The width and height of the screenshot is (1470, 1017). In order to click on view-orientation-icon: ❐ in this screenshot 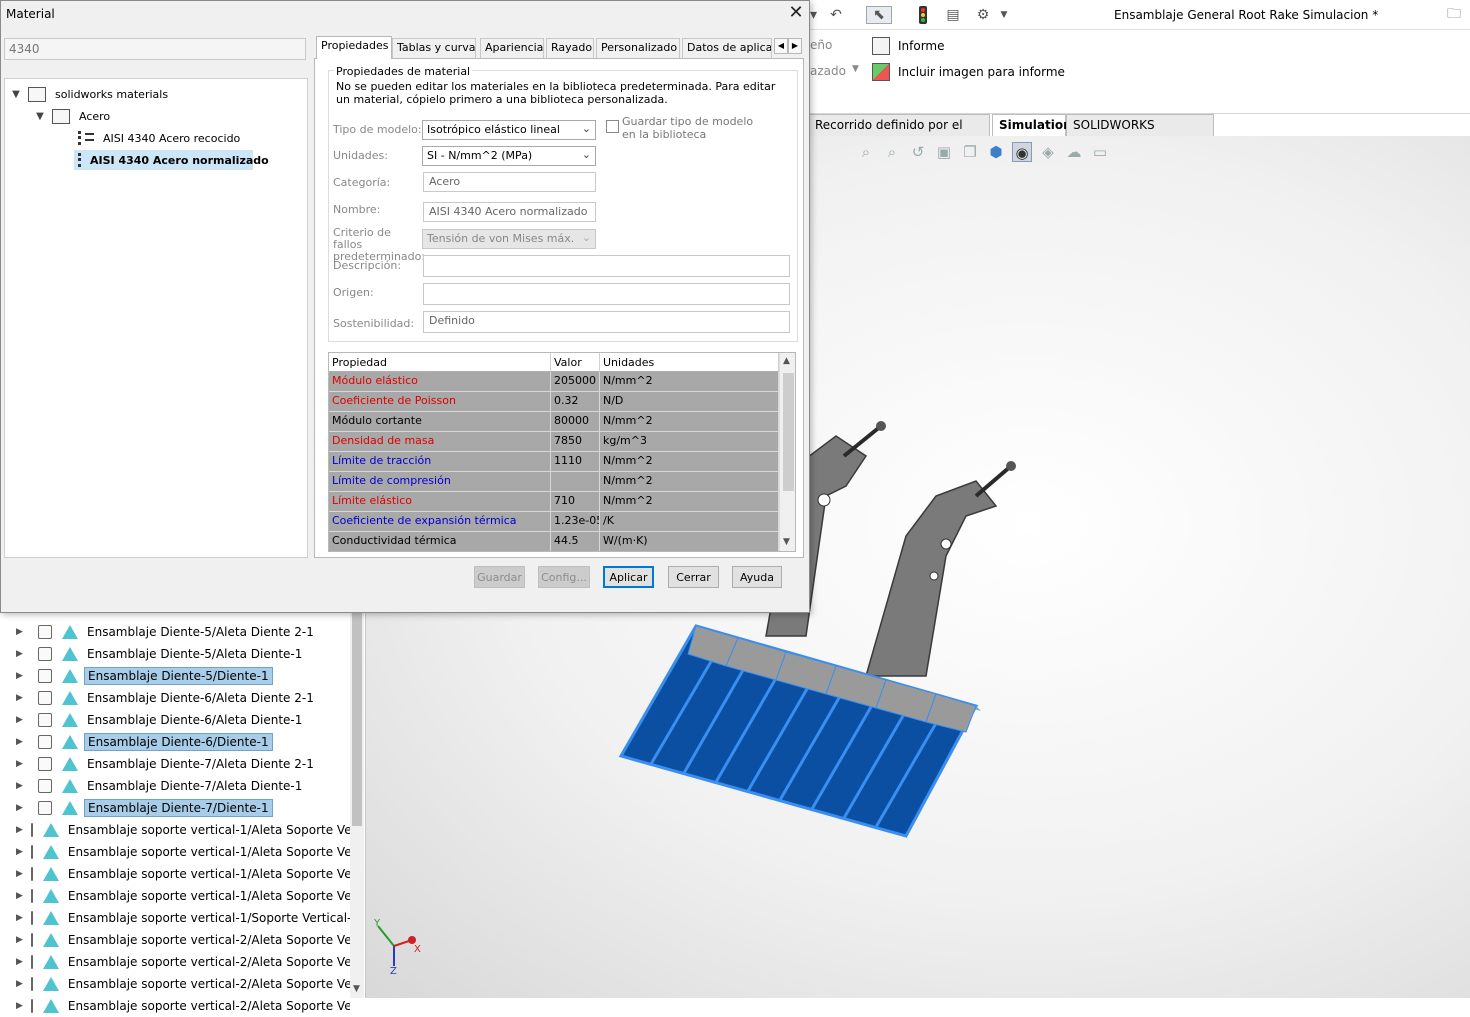, I will do `click(970, 152)`.